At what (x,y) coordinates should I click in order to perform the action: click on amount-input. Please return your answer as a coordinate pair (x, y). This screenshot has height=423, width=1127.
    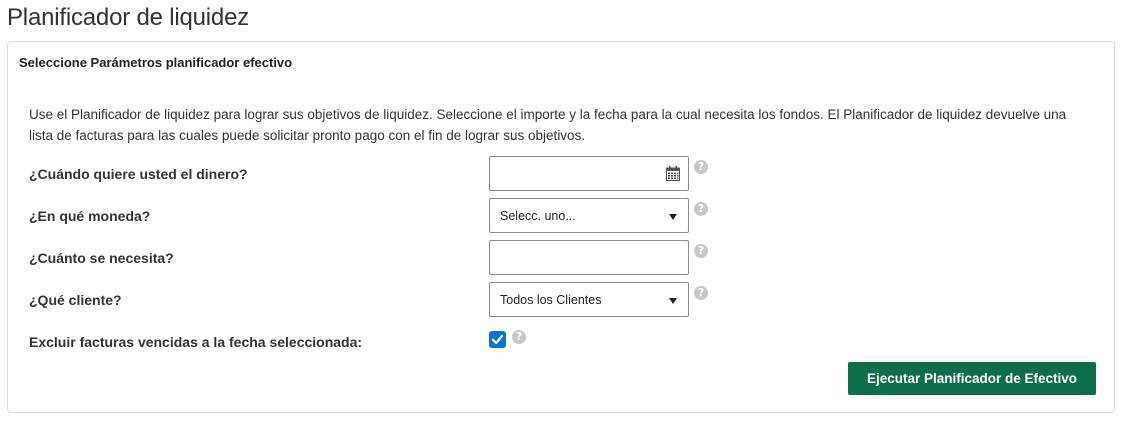
    Looking at the image, I should click on (589, 257).